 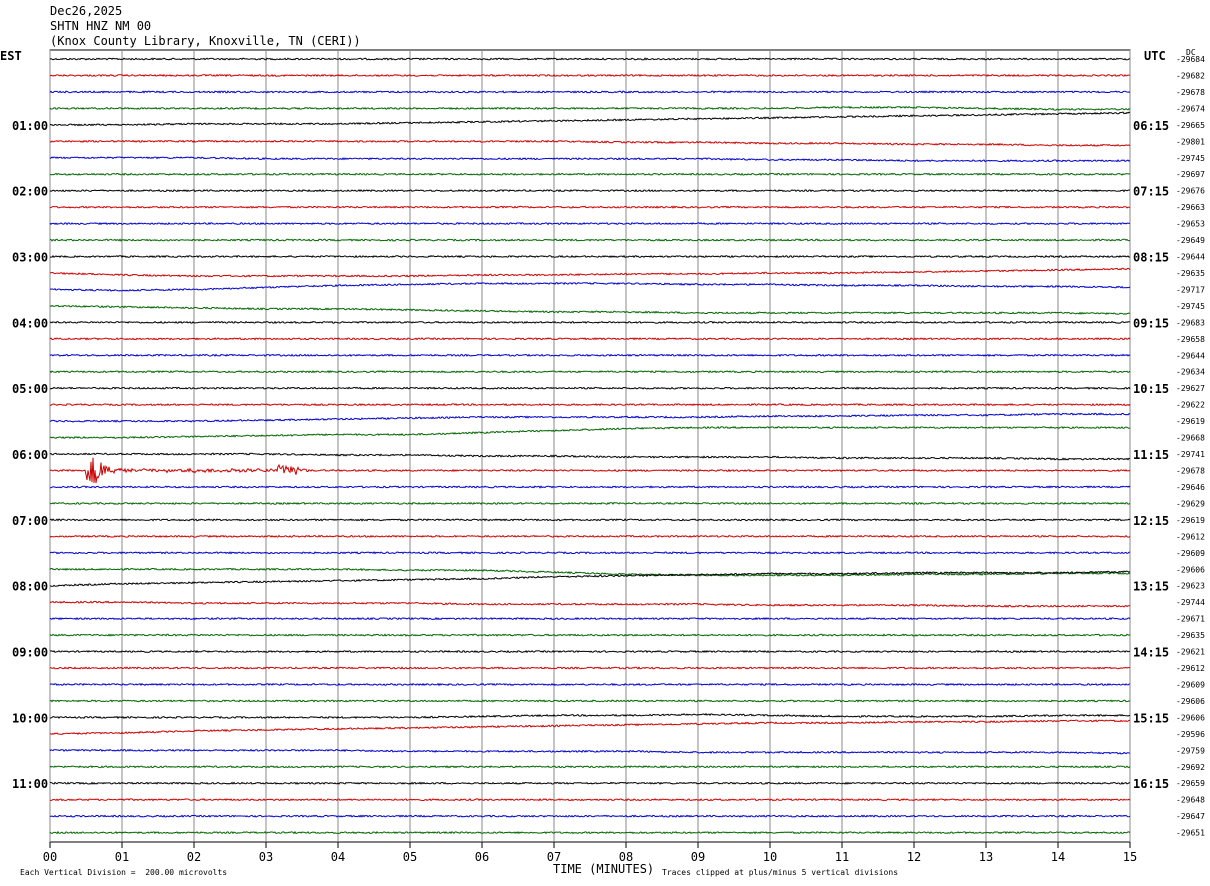 I want to click on dc-value-label: -29609, so click(x=1190, y=684).